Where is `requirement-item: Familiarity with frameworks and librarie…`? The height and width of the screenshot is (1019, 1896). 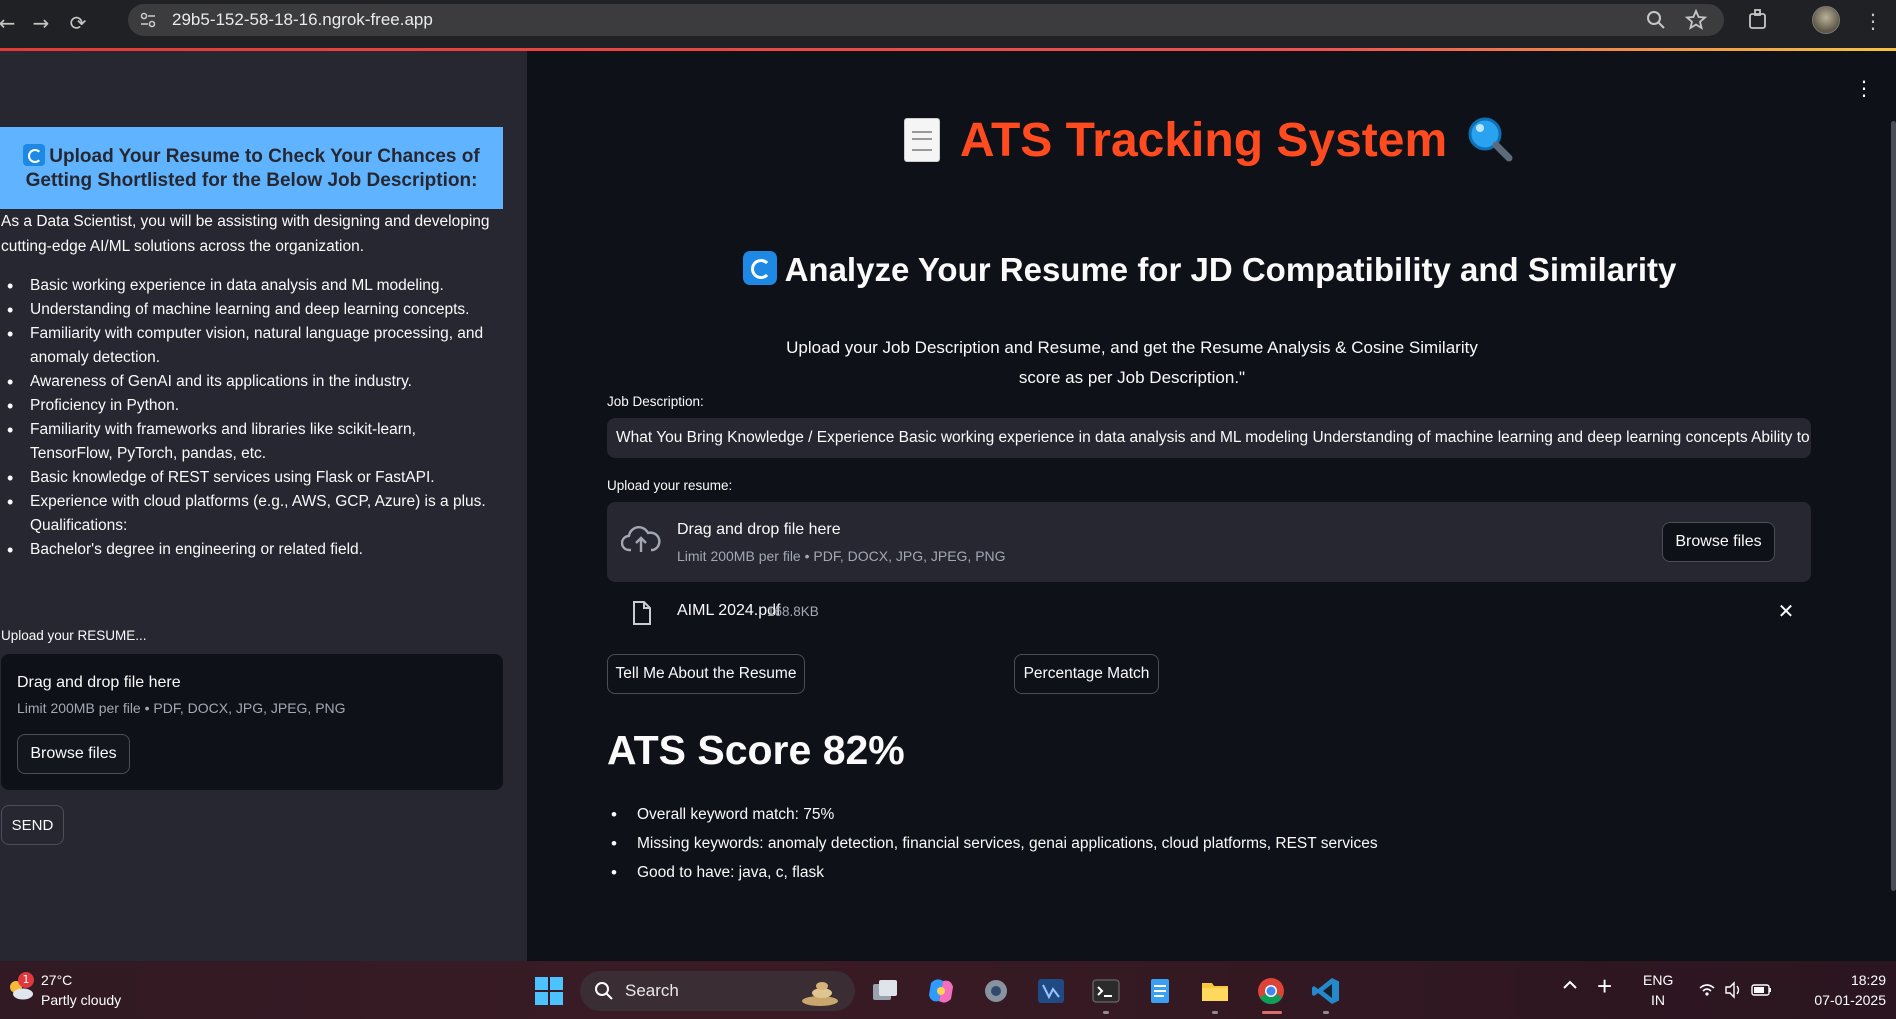 requirement-item: Familiarity with frameworks and librarie… is located at coordinates (251, 442).